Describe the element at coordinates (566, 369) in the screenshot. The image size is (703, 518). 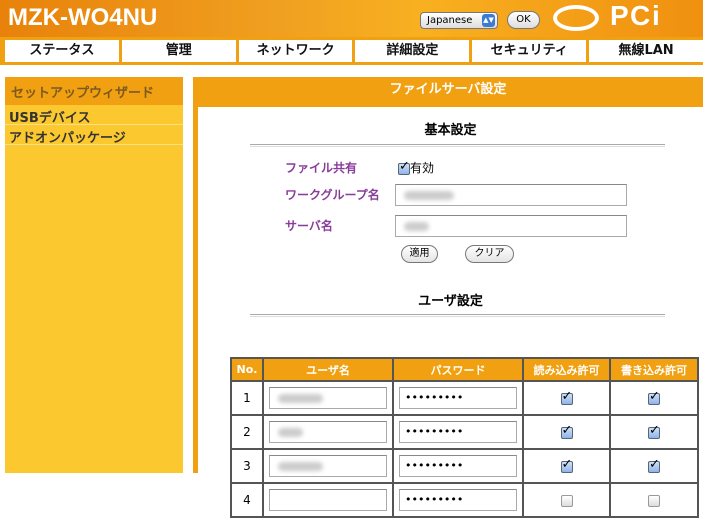
I see `col-read: 読み込み許可` at that location.